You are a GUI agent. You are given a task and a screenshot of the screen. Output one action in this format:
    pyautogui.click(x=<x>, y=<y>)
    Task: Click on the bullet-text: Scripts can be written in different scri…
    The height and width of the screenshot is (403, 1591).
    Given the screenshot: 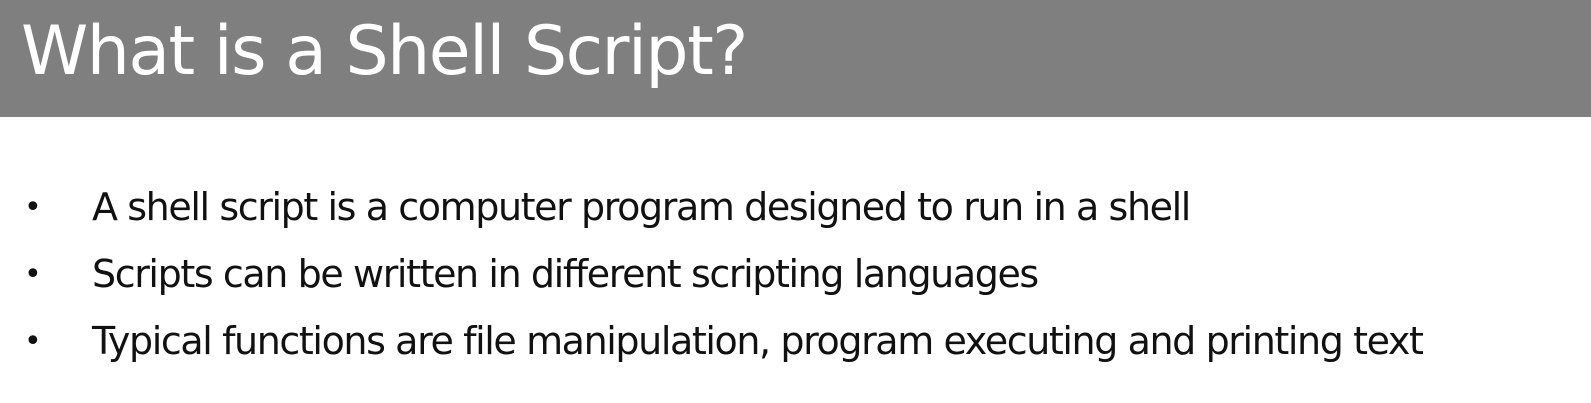 What is the action you would take?
    pyautogui.click(x=565, y=274)
    